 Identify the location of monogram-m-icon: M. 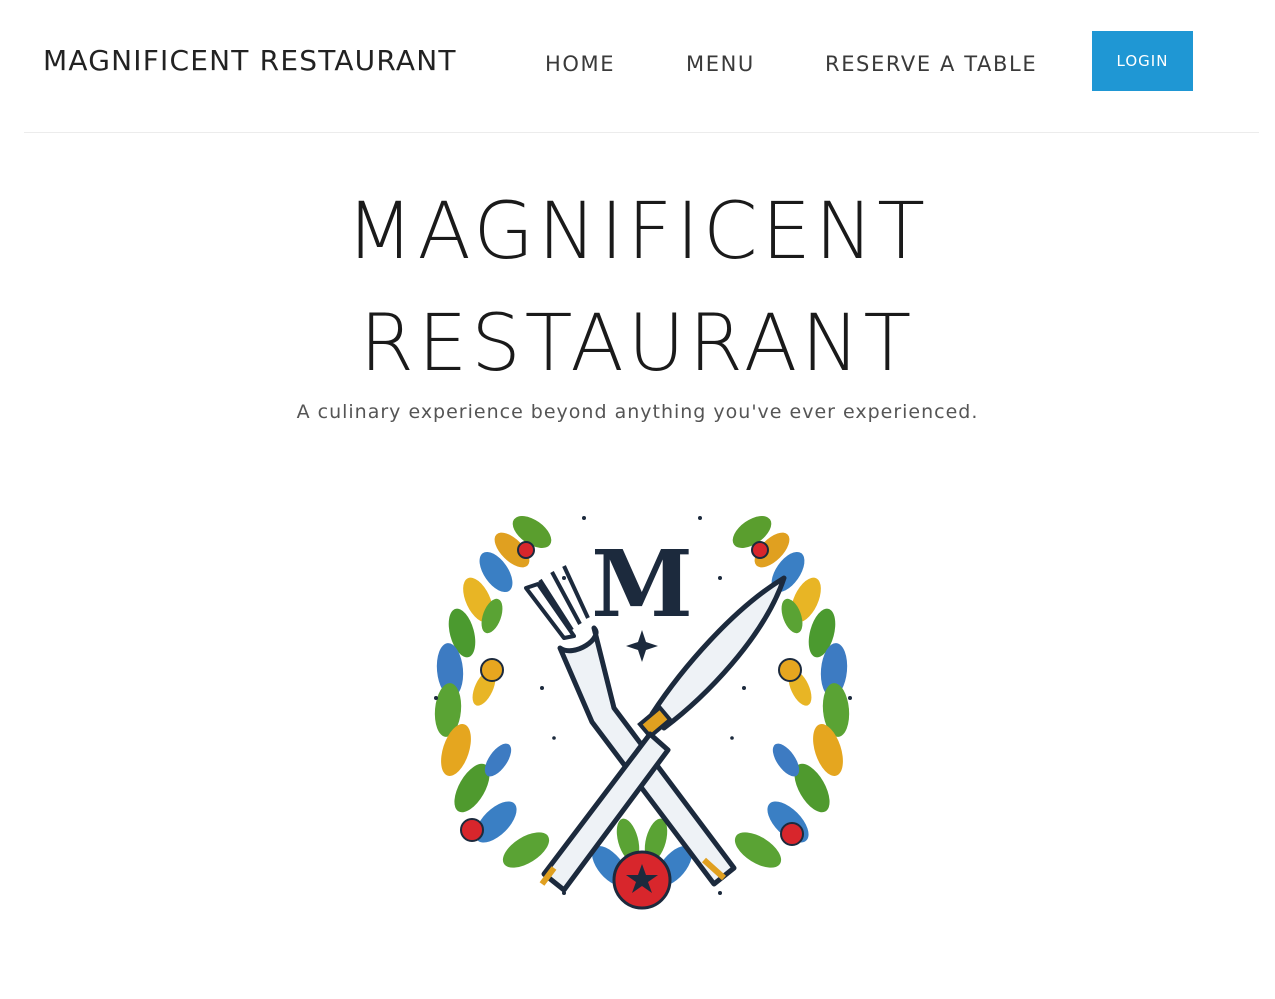
(642, 596).